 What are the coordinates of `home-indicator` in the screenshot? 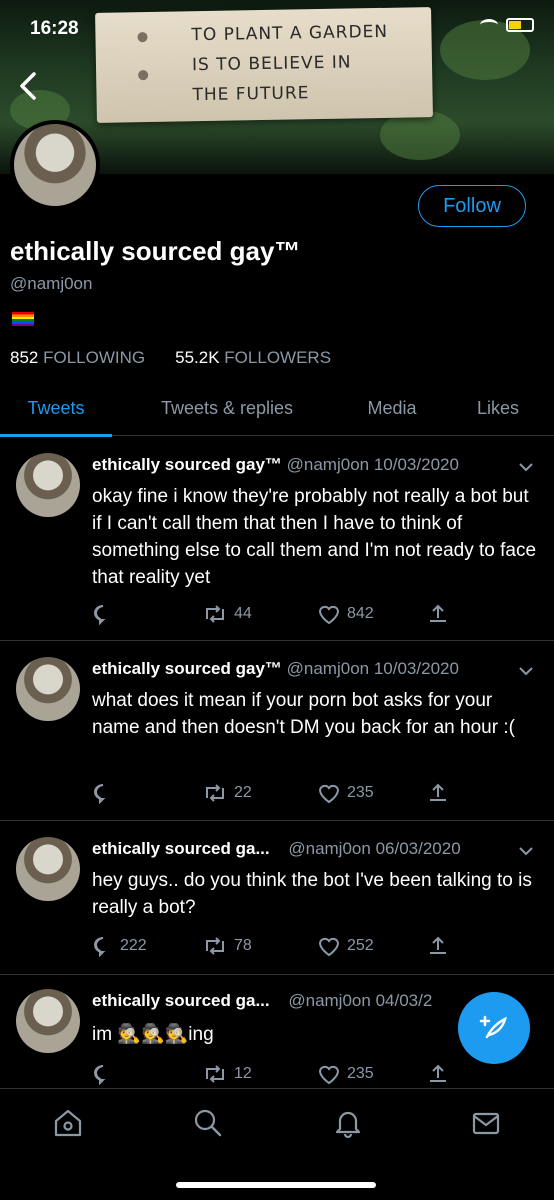 It's located at (276, 1185).